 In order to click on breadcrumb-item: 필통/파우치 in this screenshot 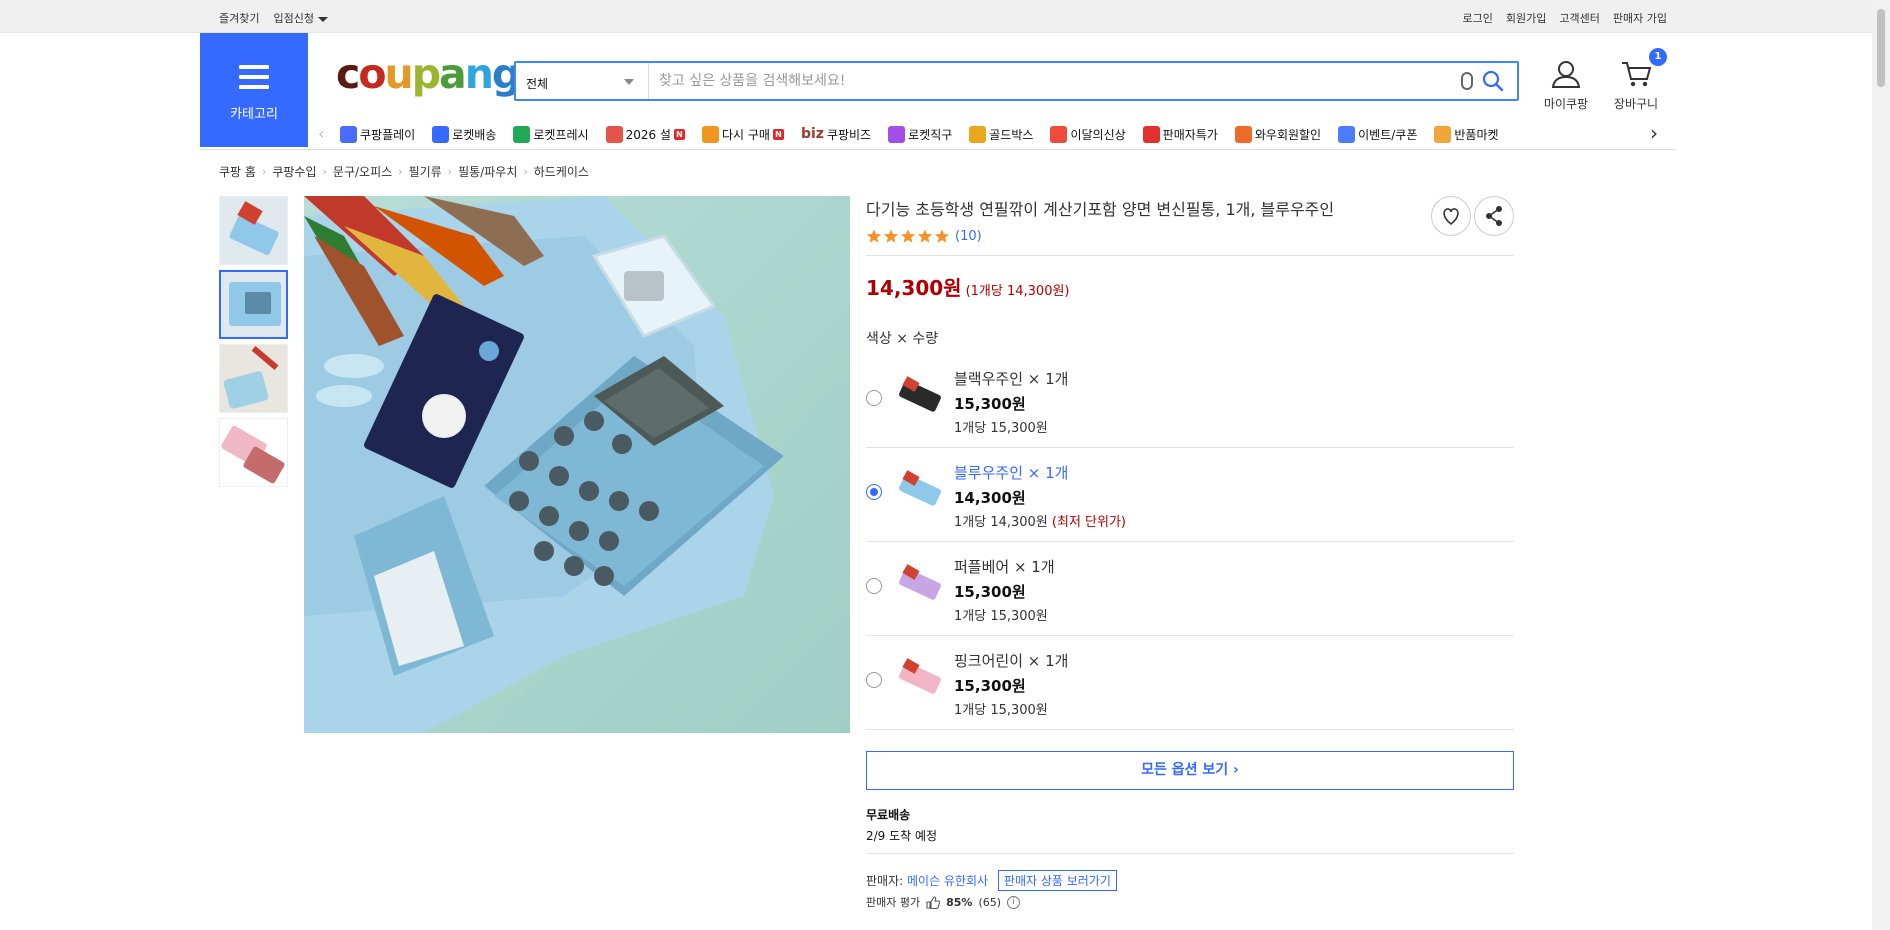, I will do `click(487, 171)`.